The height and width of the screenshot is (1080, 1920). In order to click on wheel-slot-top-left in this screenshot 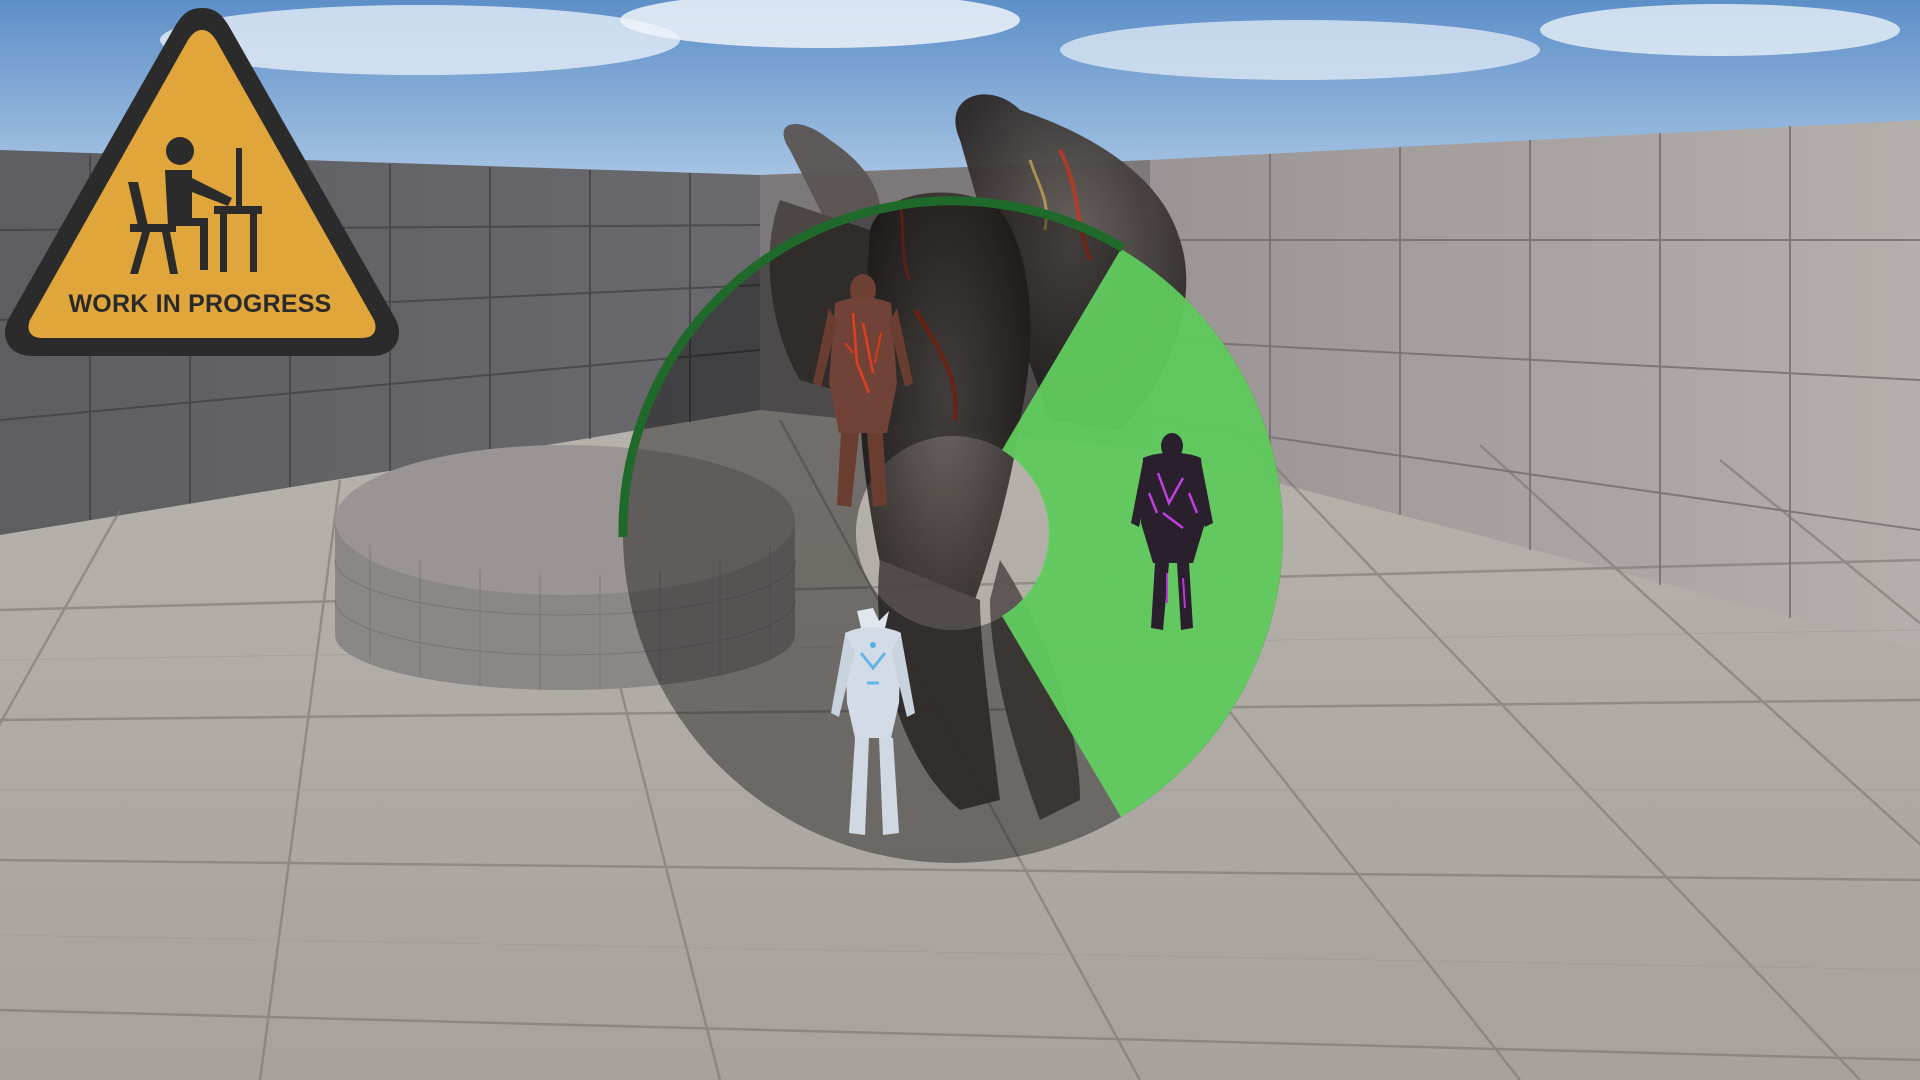, I will do `click(868, 380)`.